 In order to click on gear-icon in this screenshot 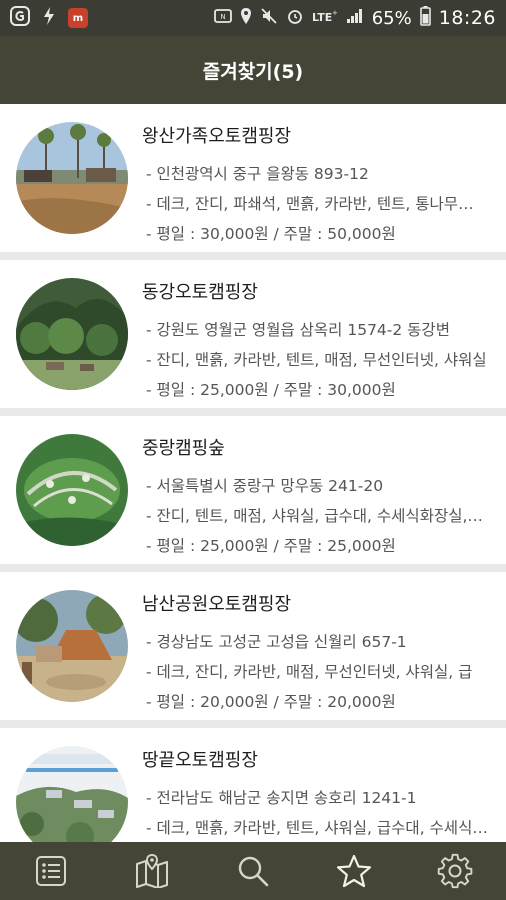, I will do `click(455, 871)`.